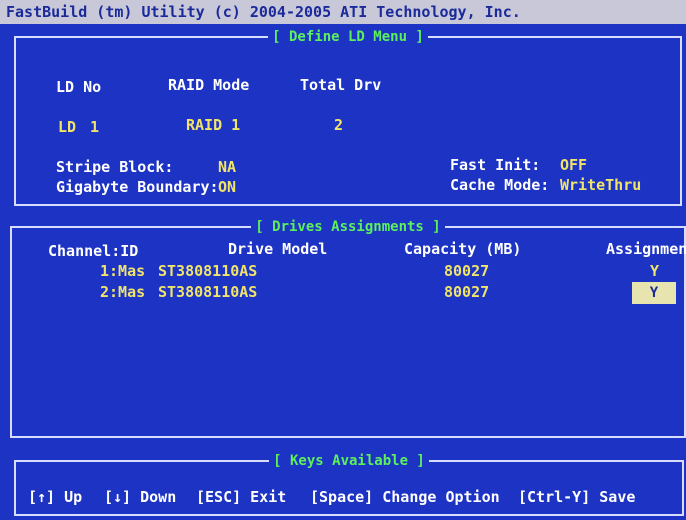  Describe the element at coordinates (341, 85) in the screenshot. I see `total-drv-header: Total Drv` at that location.